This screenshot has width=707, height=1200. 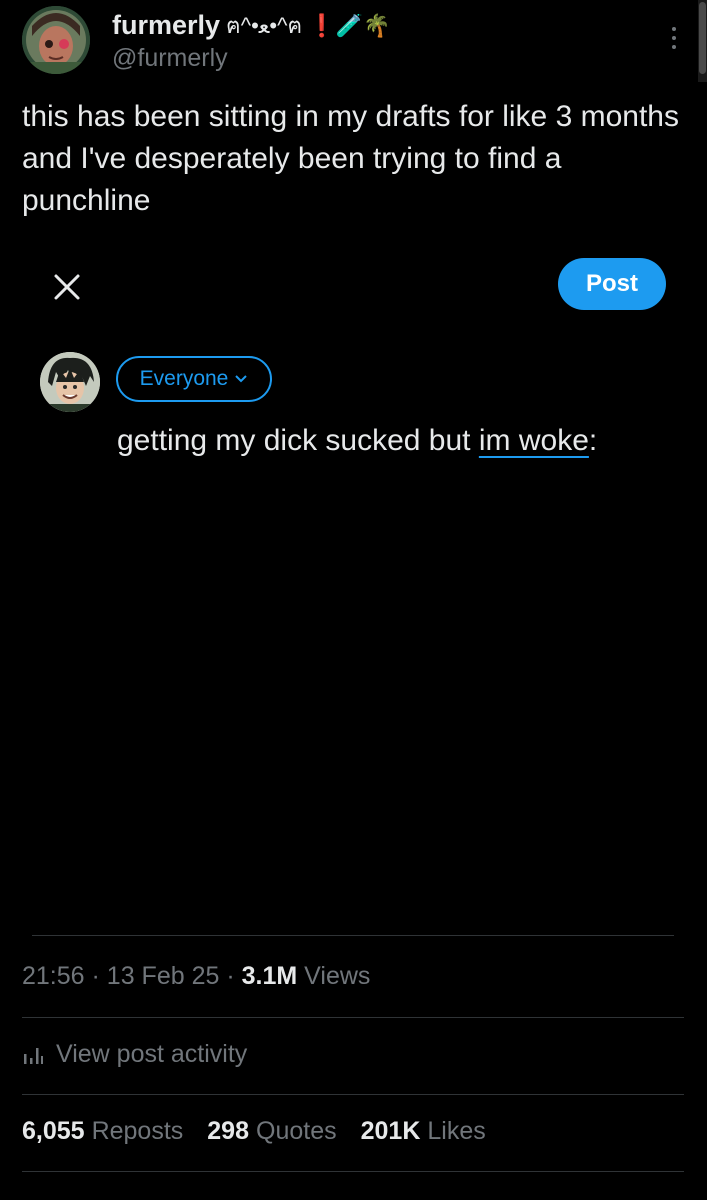 I want to click on reposts-stat: 6,055 Reposts, so click(x=102, y=1131).